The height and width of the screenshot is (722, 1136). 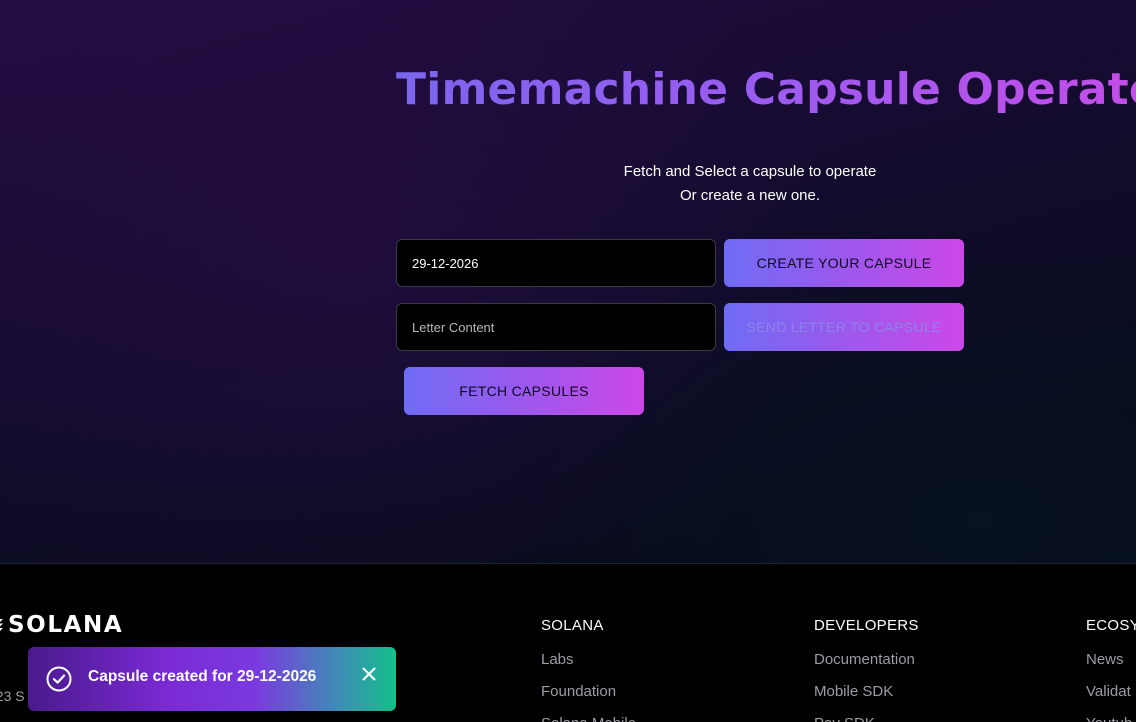 What do you see at coordinates (766, 89) in the screenshot?
I see `page-title: Timemachine Capsule Operator` at bounding box center [766, 89].